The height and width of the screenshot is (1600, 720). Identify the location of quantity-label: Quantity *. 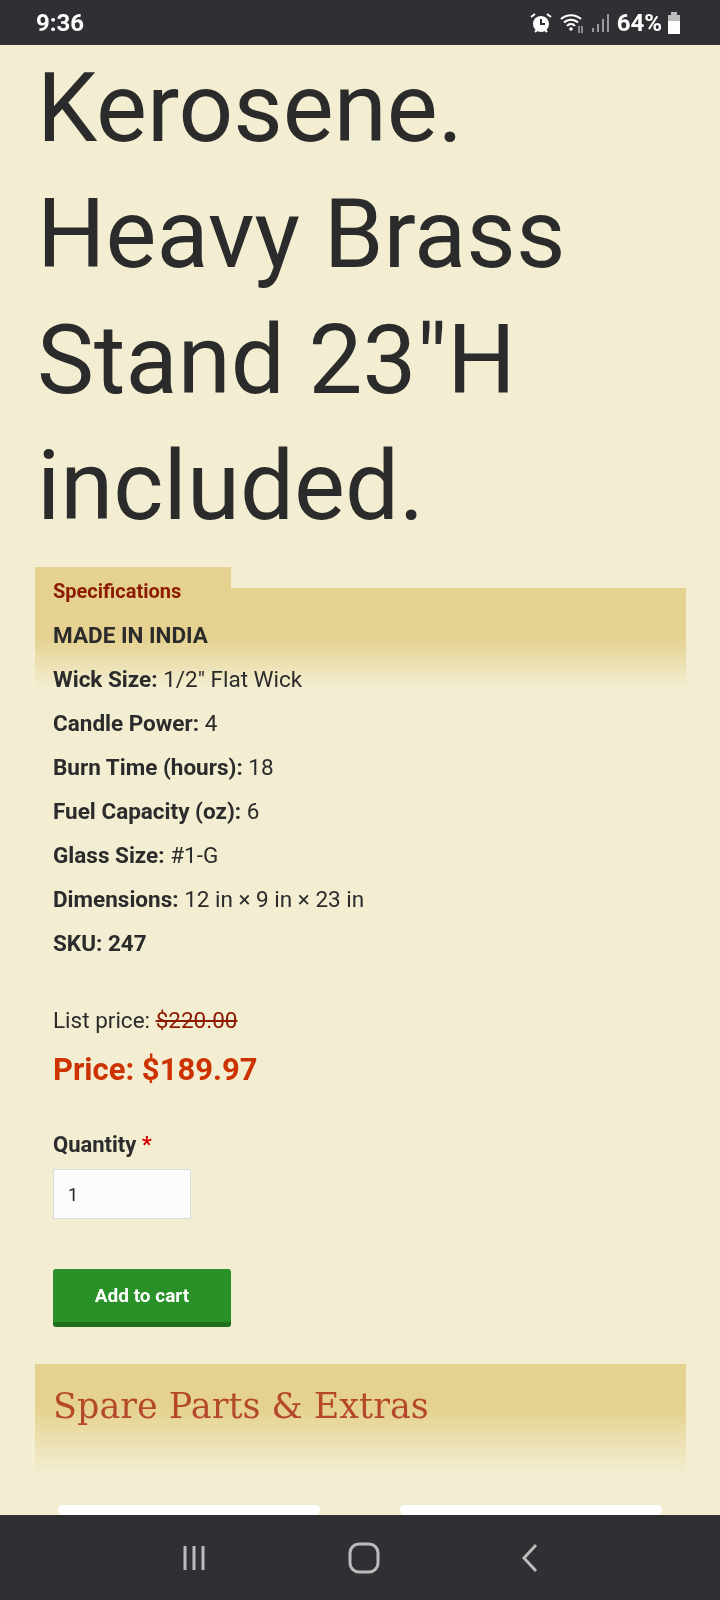
(103, 1144).